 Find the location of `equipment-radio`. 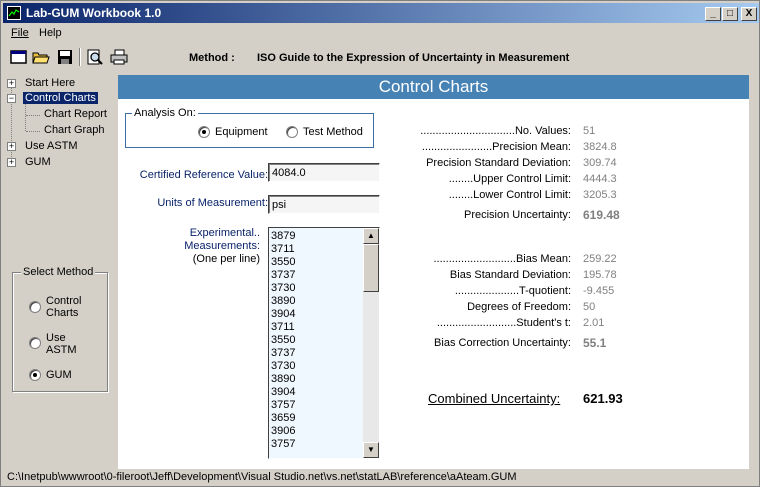

equipment-radio is located at coordinates (204, 132).